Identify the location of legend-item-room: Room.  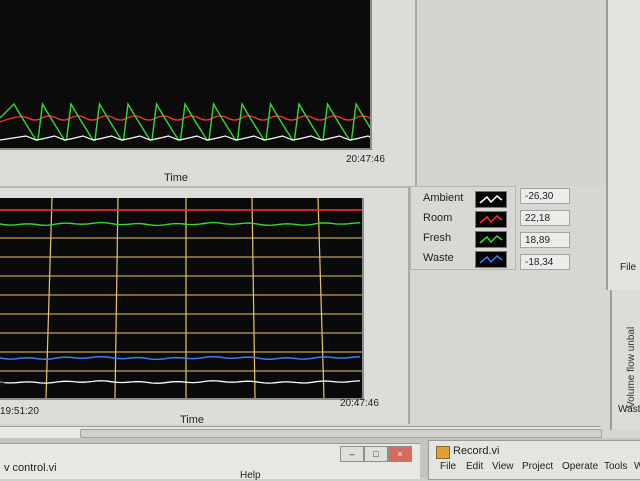
(463, 219).